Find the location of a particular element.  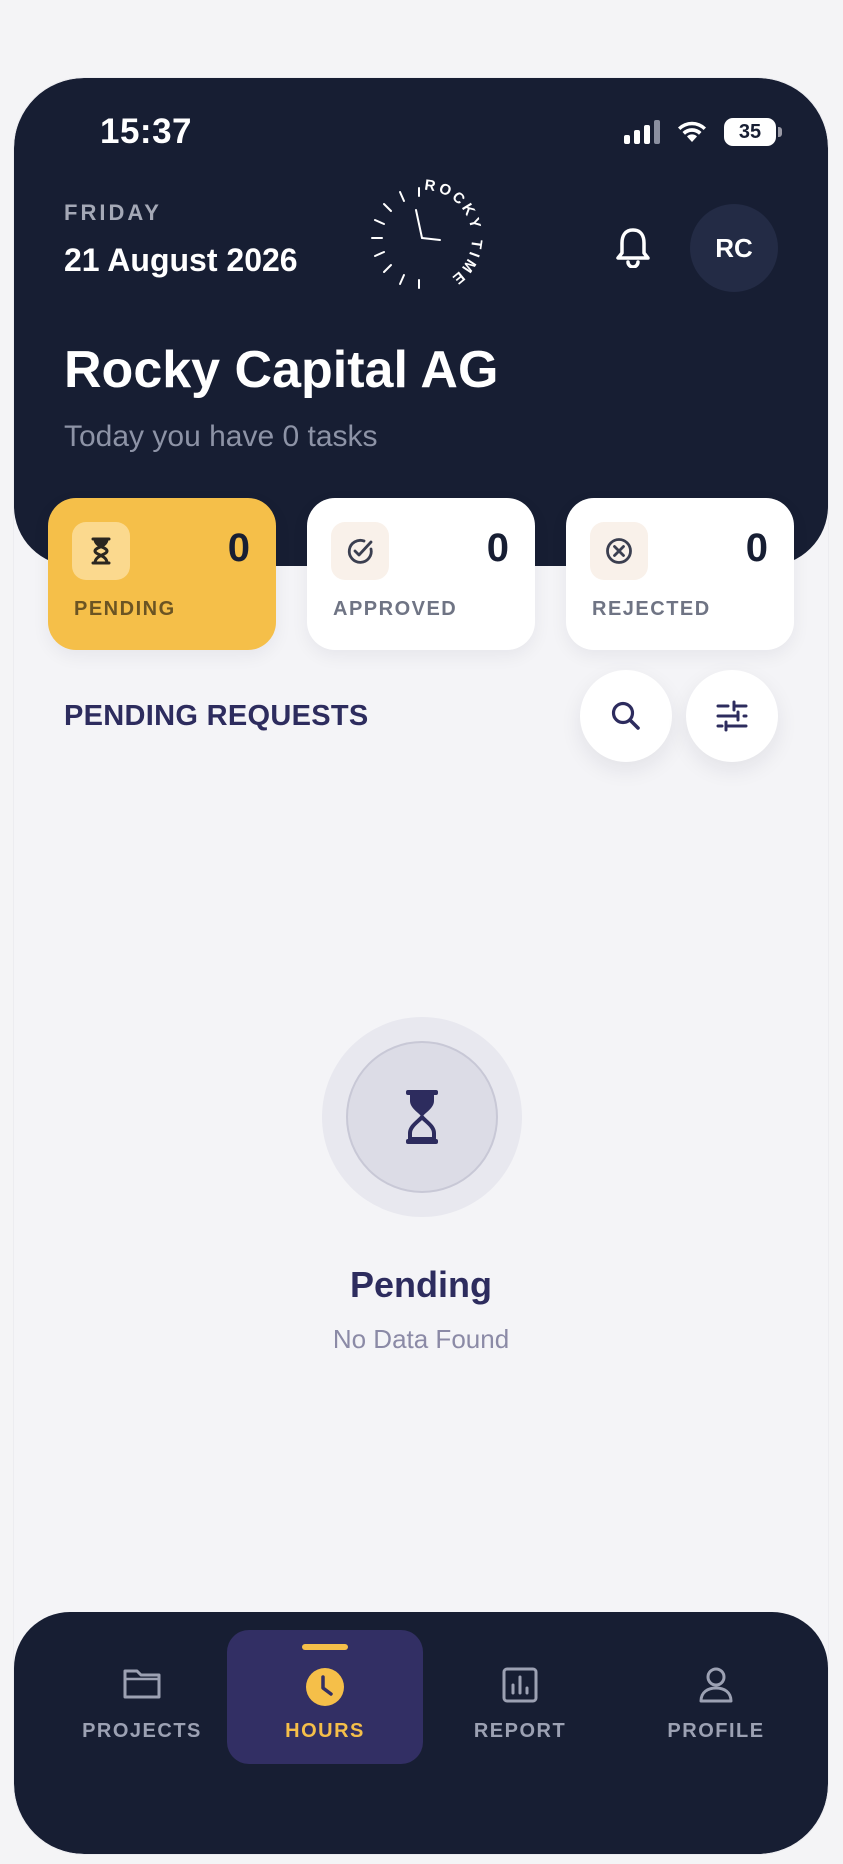

rocky-time-logo: ROCKY TIME is located at coordinates (428, 233).